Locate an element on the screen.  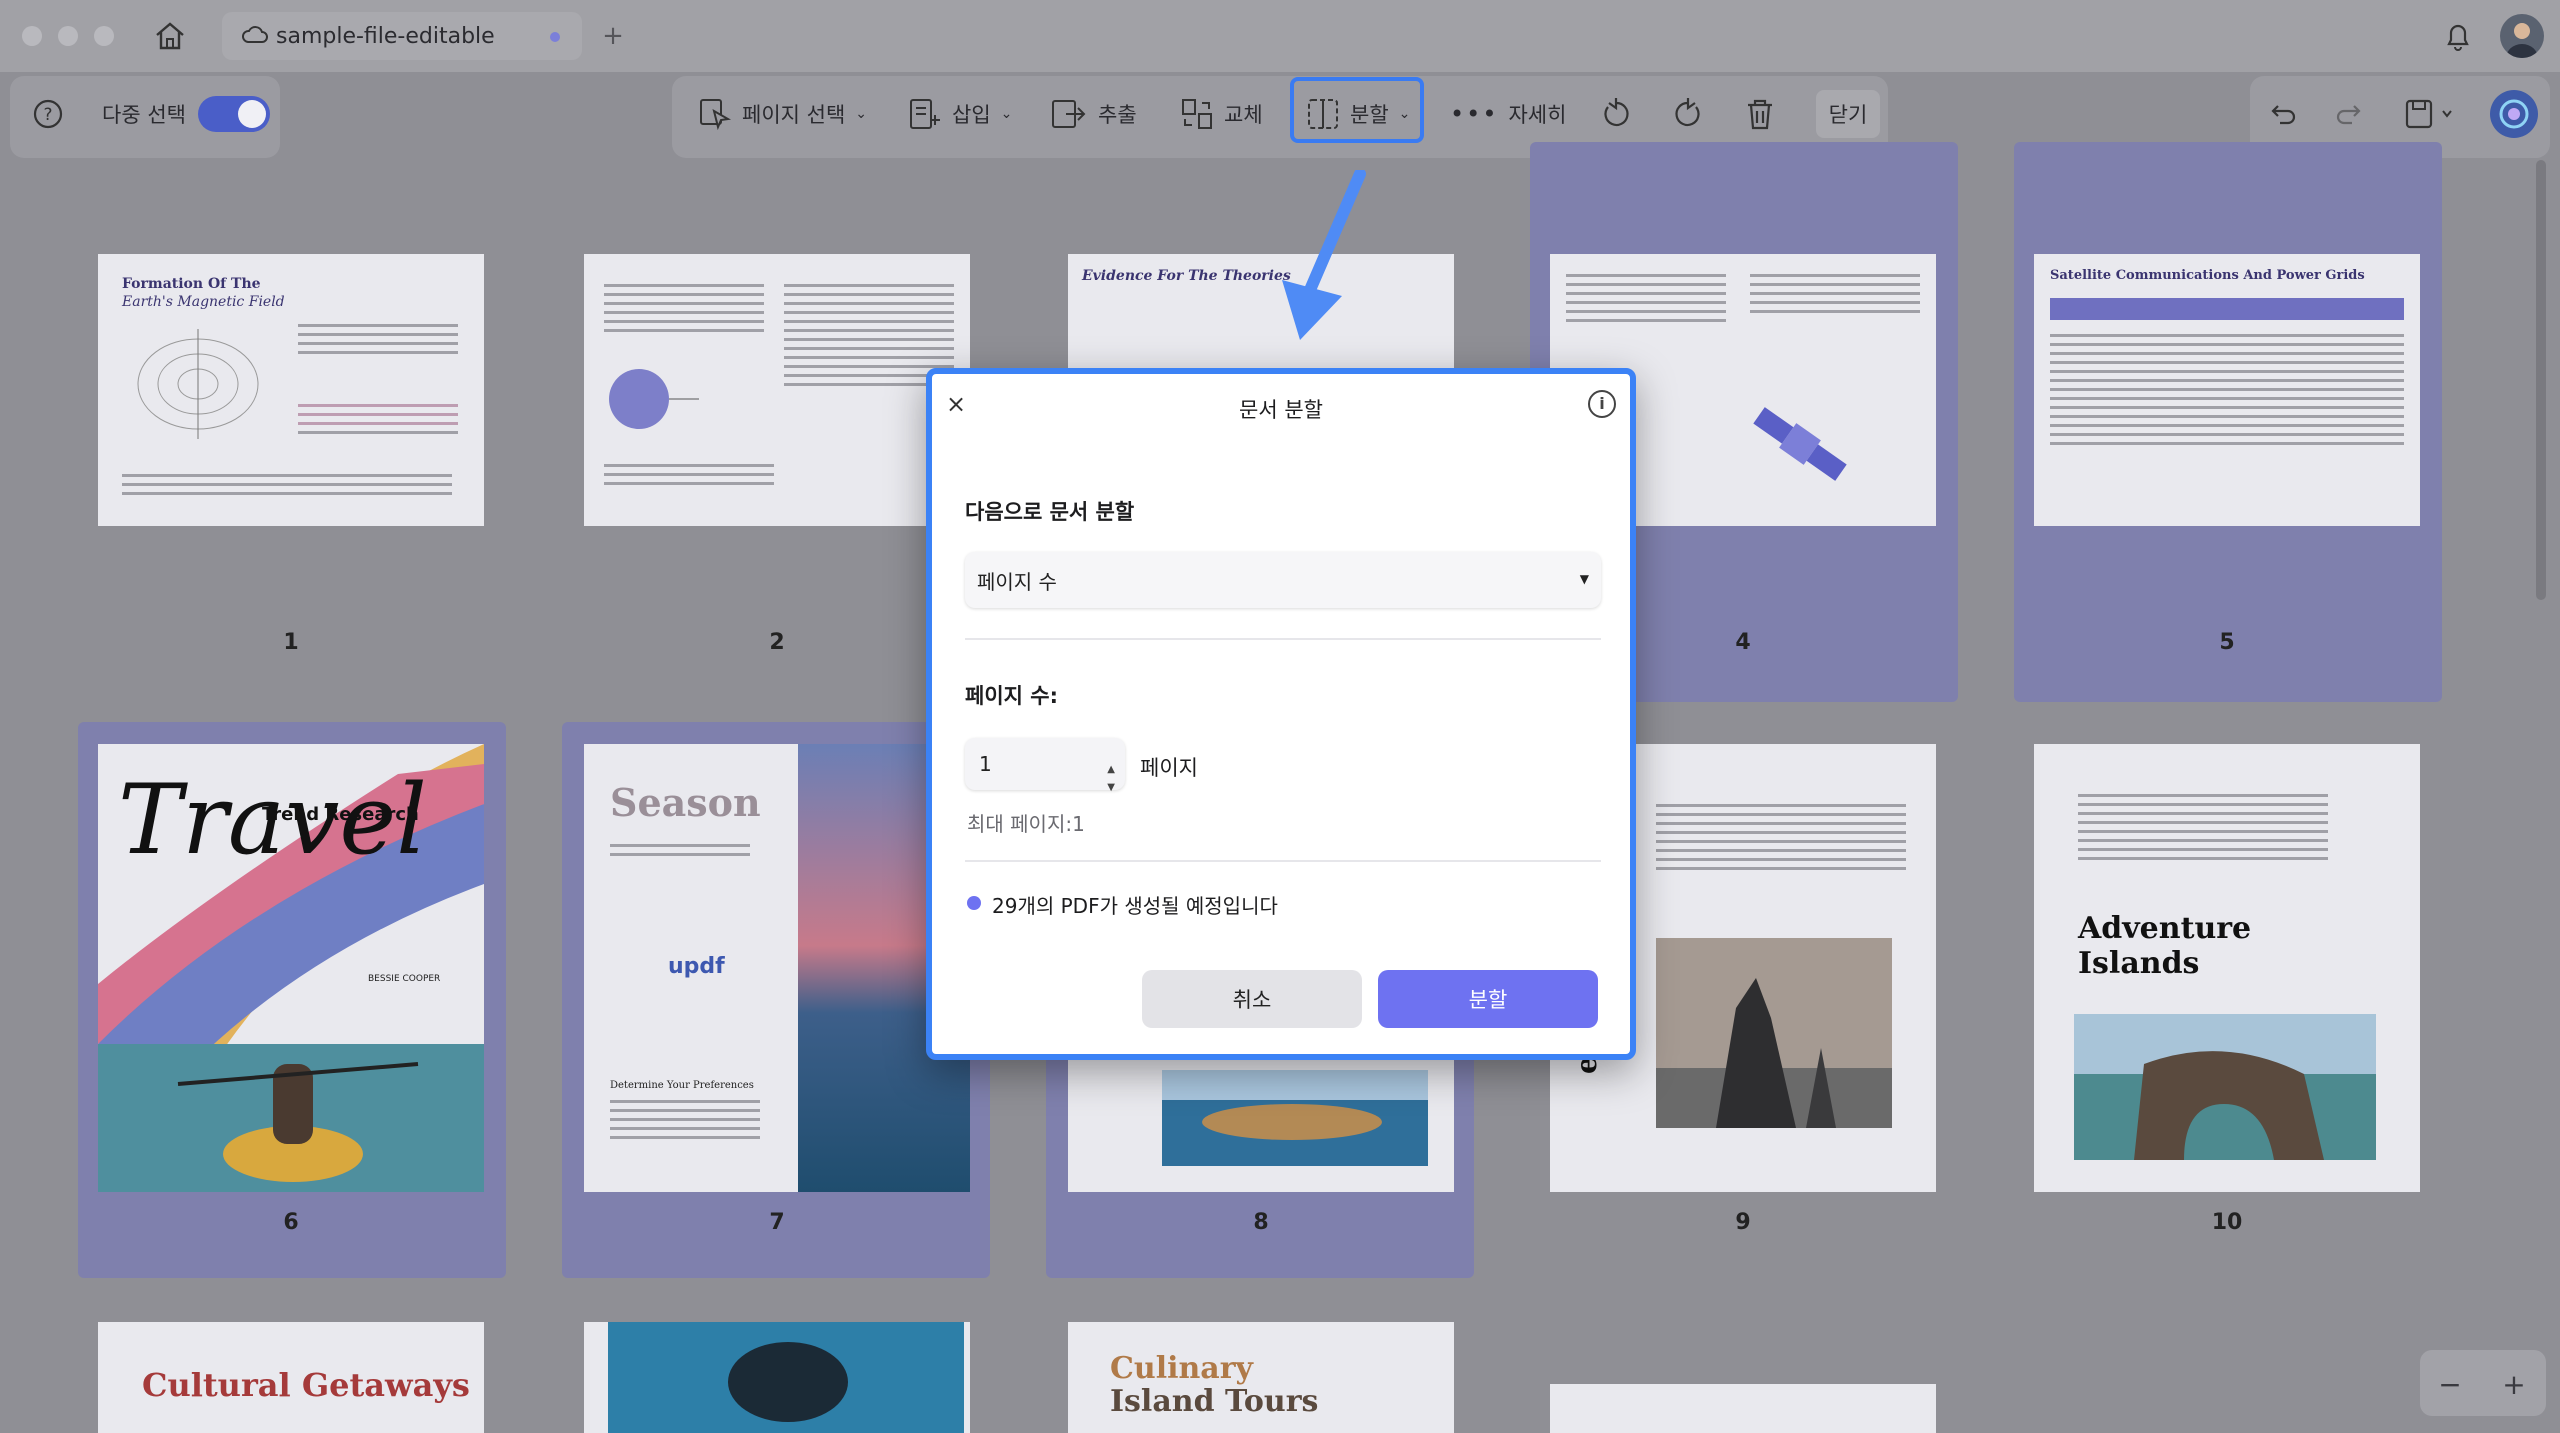
split-highlight is located at coordinates (1357, 110).